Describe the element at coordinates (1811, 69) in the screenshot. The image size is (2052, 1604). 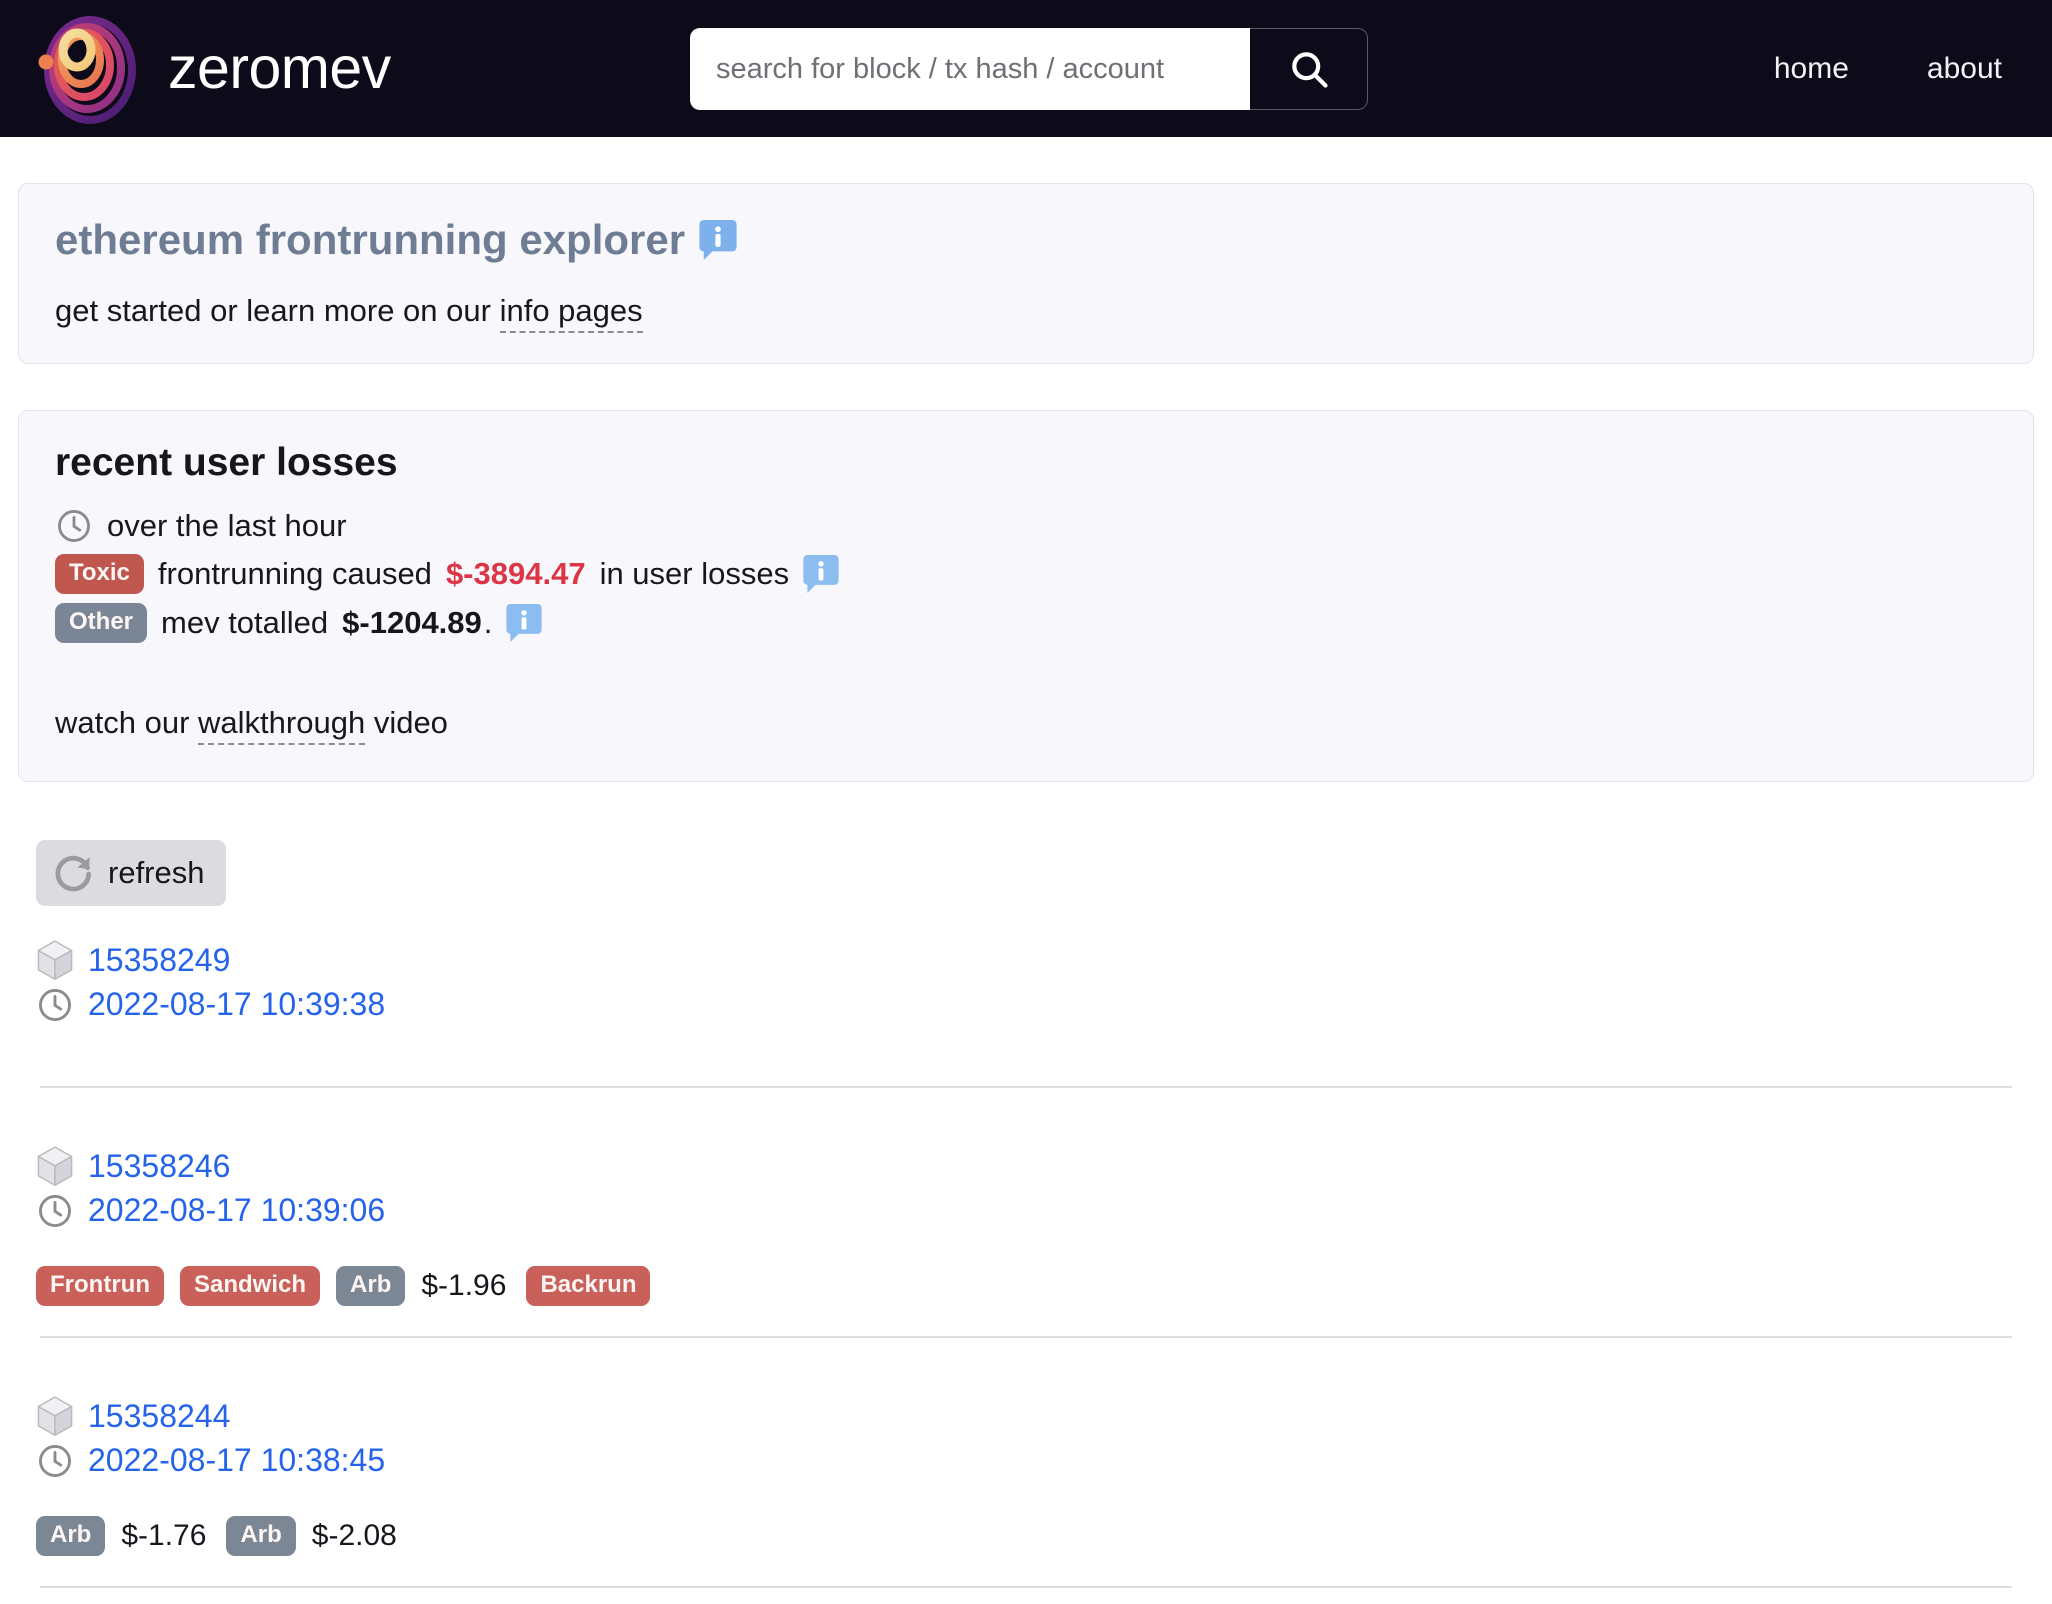
I see `nav-link-home: home` at that location.